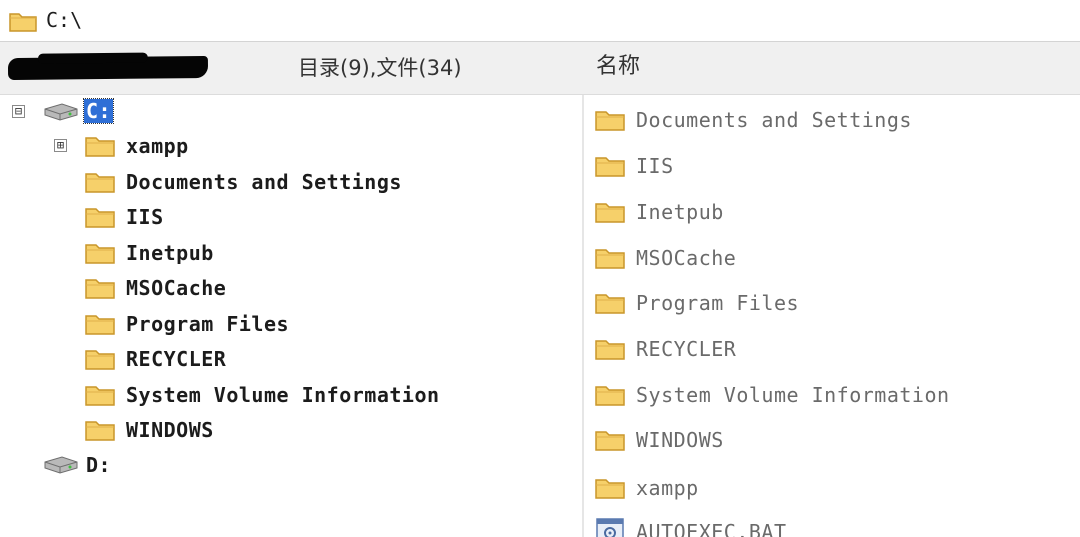  Describe the element at coordinates (145, 217) in the screenshot. I see `tree-item-label: IIS` at that location.